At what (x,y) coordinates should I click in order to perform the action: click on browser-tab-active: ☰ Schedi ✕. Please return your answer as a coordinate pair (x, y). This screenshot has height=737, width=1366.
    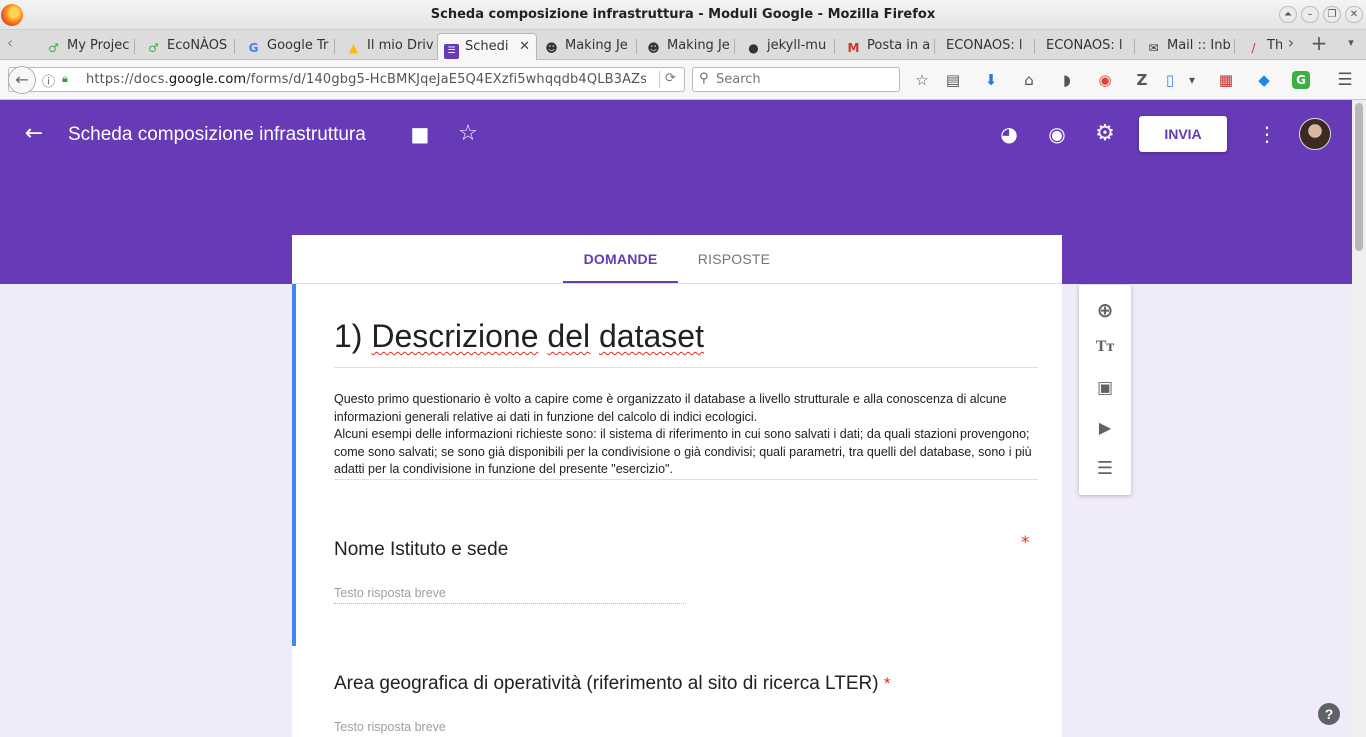
    Looking at the image, I should click on (487, 46).